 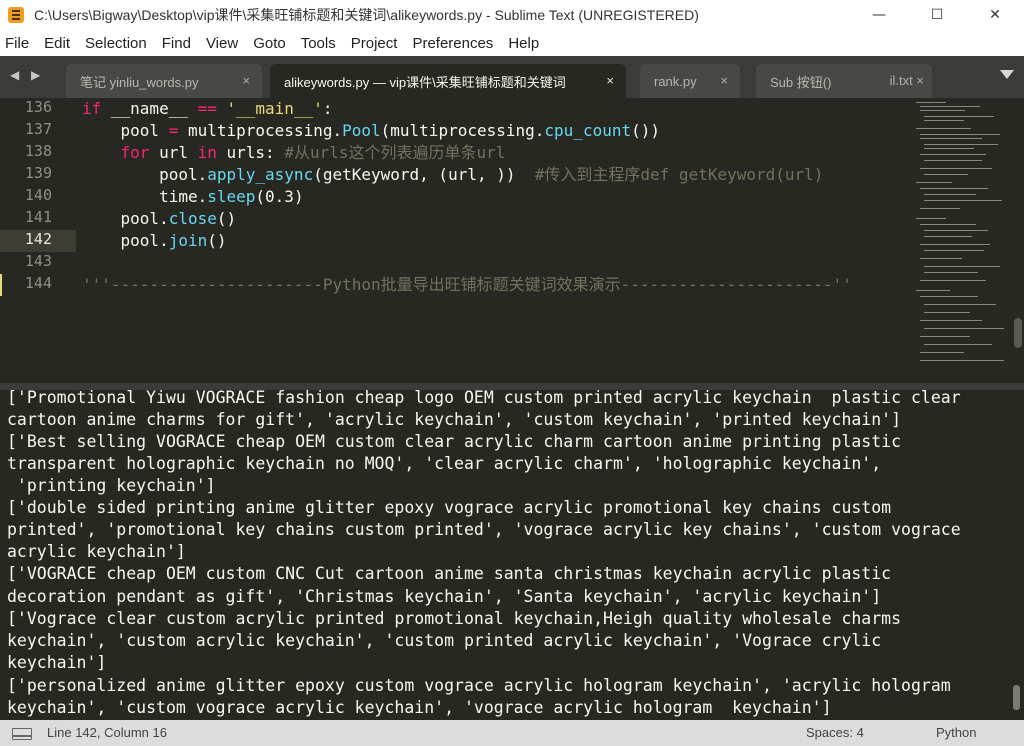 I want to click on tab-yinliu-words: 笔记 yinliu_words.py ×, so click(x=164, y=81).